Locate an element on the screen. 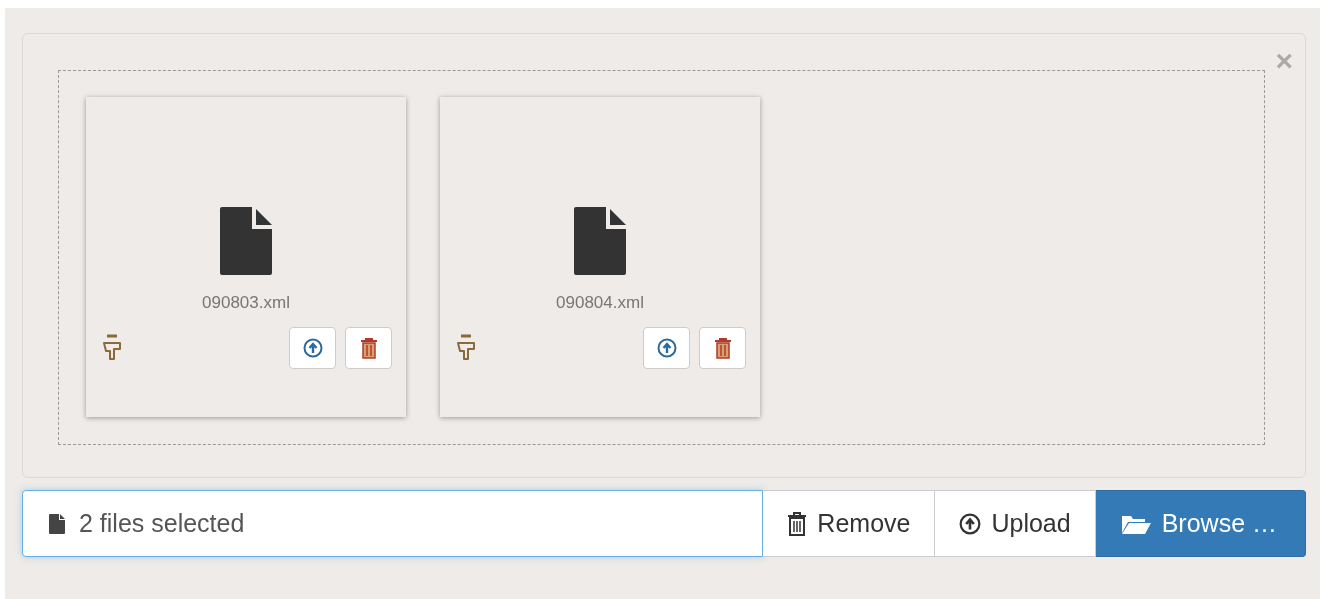 This screenshot has height=599, width=1326. upload-button: Upload is located at coordinates (1015, 523).